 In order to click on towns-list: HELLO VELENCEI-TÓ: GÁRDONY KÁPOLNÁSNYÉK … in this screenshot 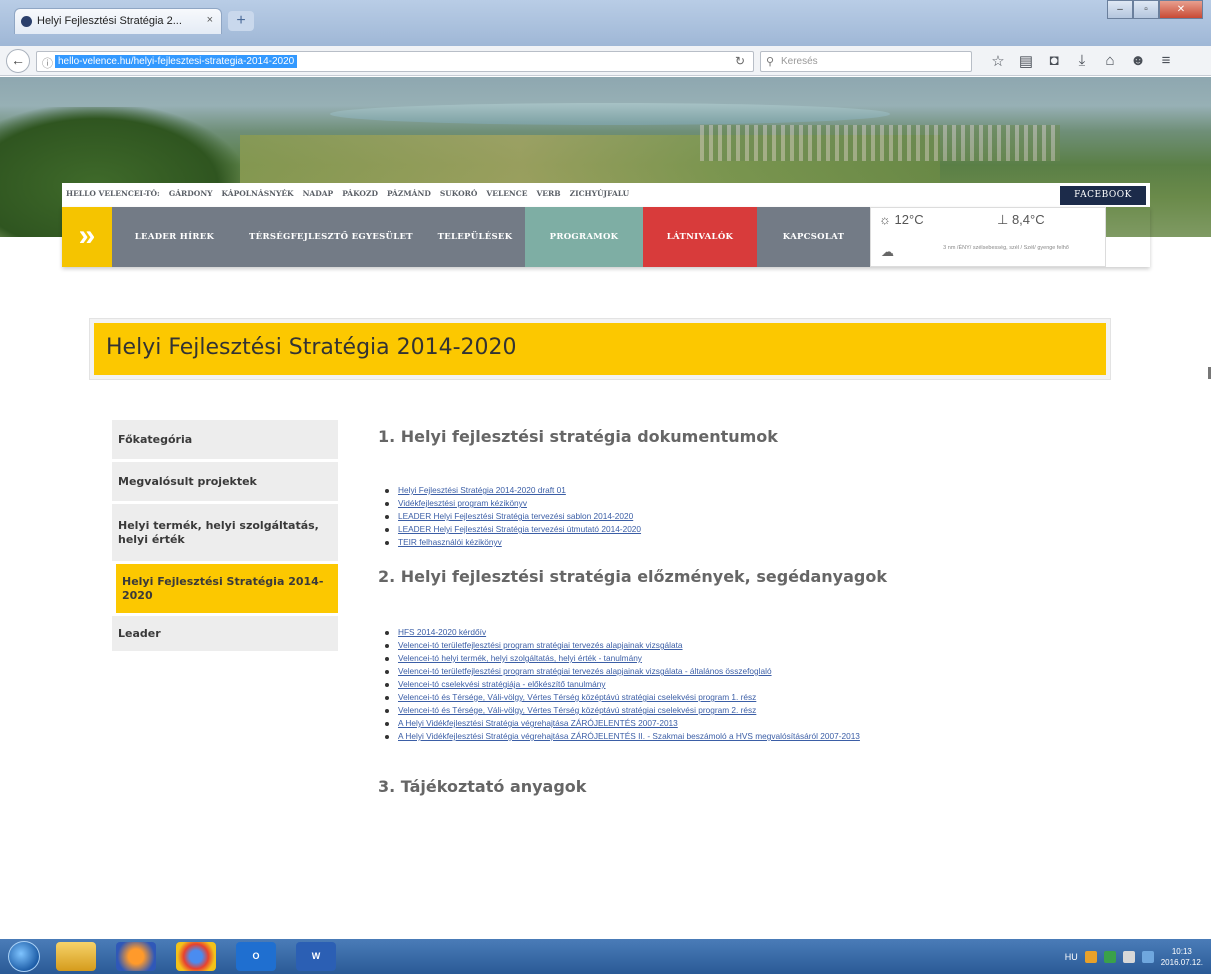, I will do `click(347, 193)`.